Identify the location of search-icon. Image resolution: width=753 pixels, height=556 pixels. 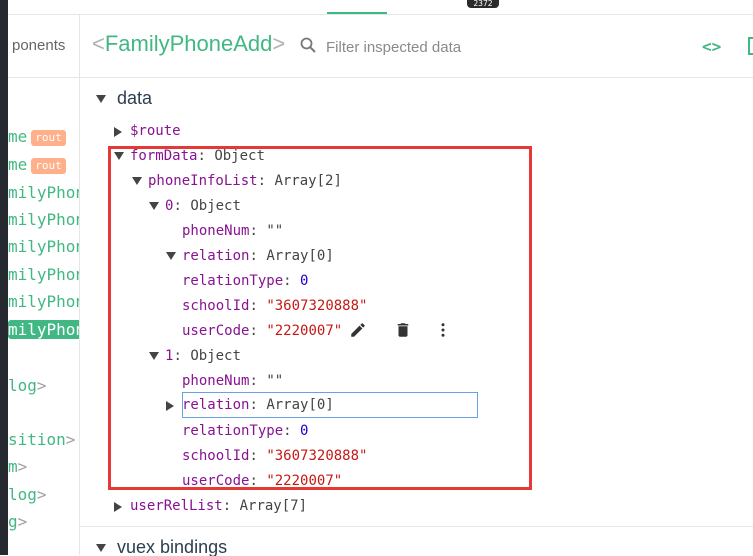
(308, 45).